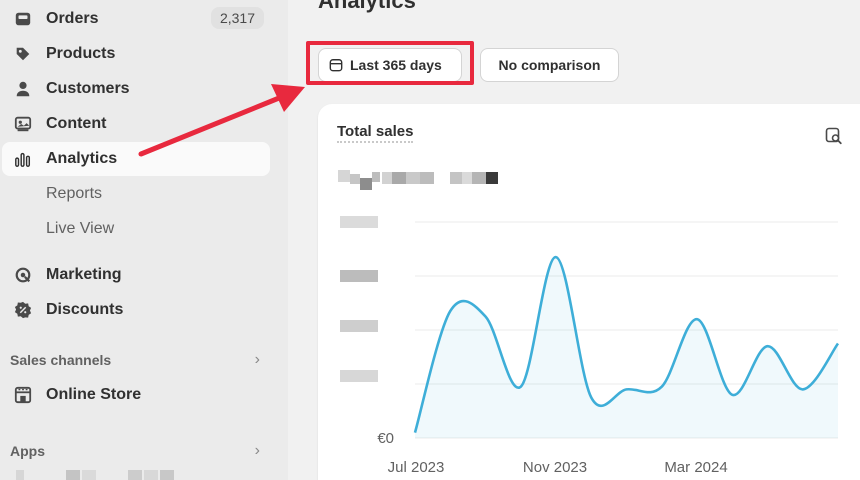 This screenshot has height=480, width=860. I want to click on content-icon, so click(23, 124).